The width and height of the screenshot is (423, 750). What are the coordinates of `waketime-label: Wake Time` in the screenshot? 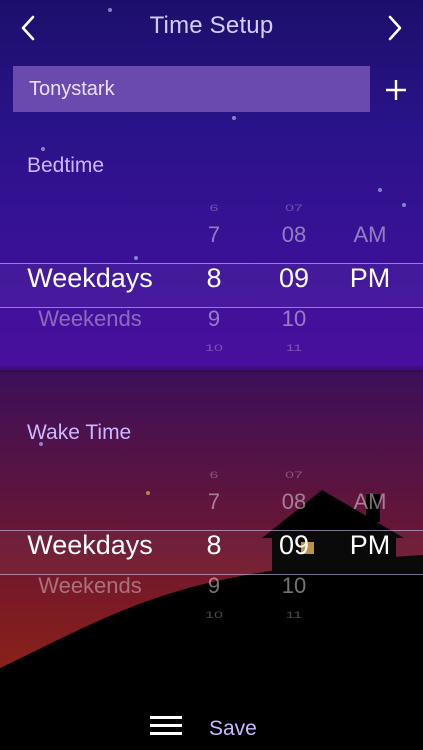 It's located at (79, 432).